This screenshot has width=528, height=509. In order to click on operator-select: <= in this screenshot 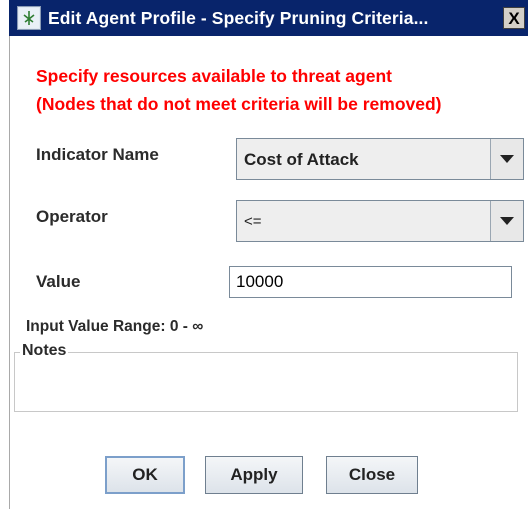, I will do `click(380, 221)`.